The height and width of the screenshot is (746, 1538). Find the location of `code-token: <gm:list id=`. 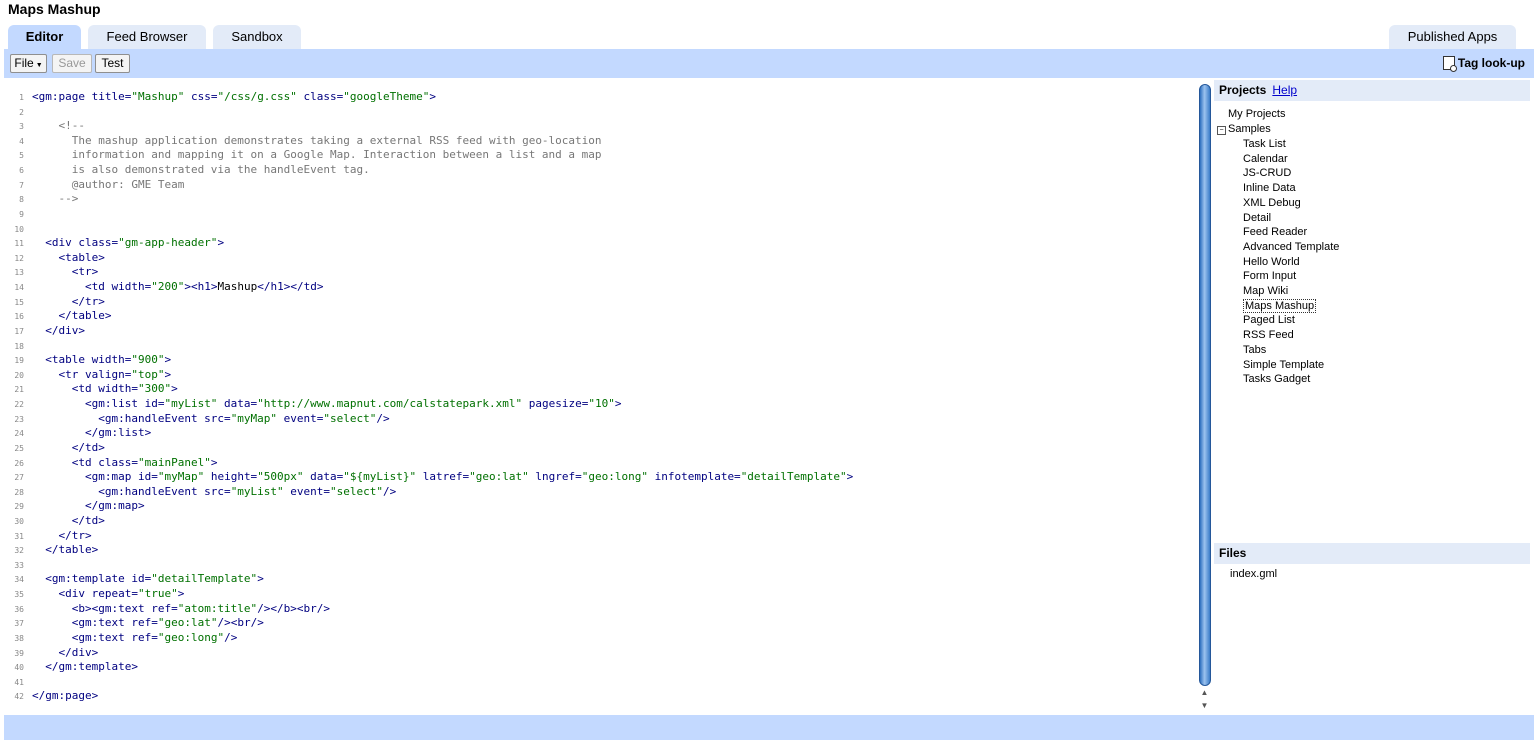

code-token: <gm:list id= is located at coordinates (98, 404).